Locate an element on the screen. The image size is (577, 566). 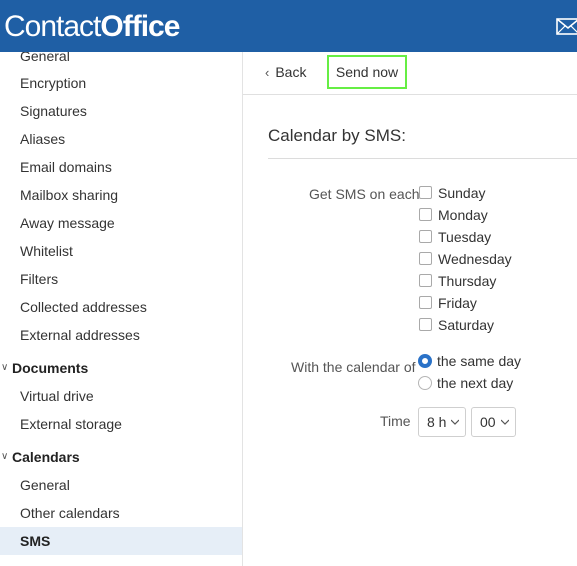
app-header: ContactOffice is located at coordinates (288, 26).